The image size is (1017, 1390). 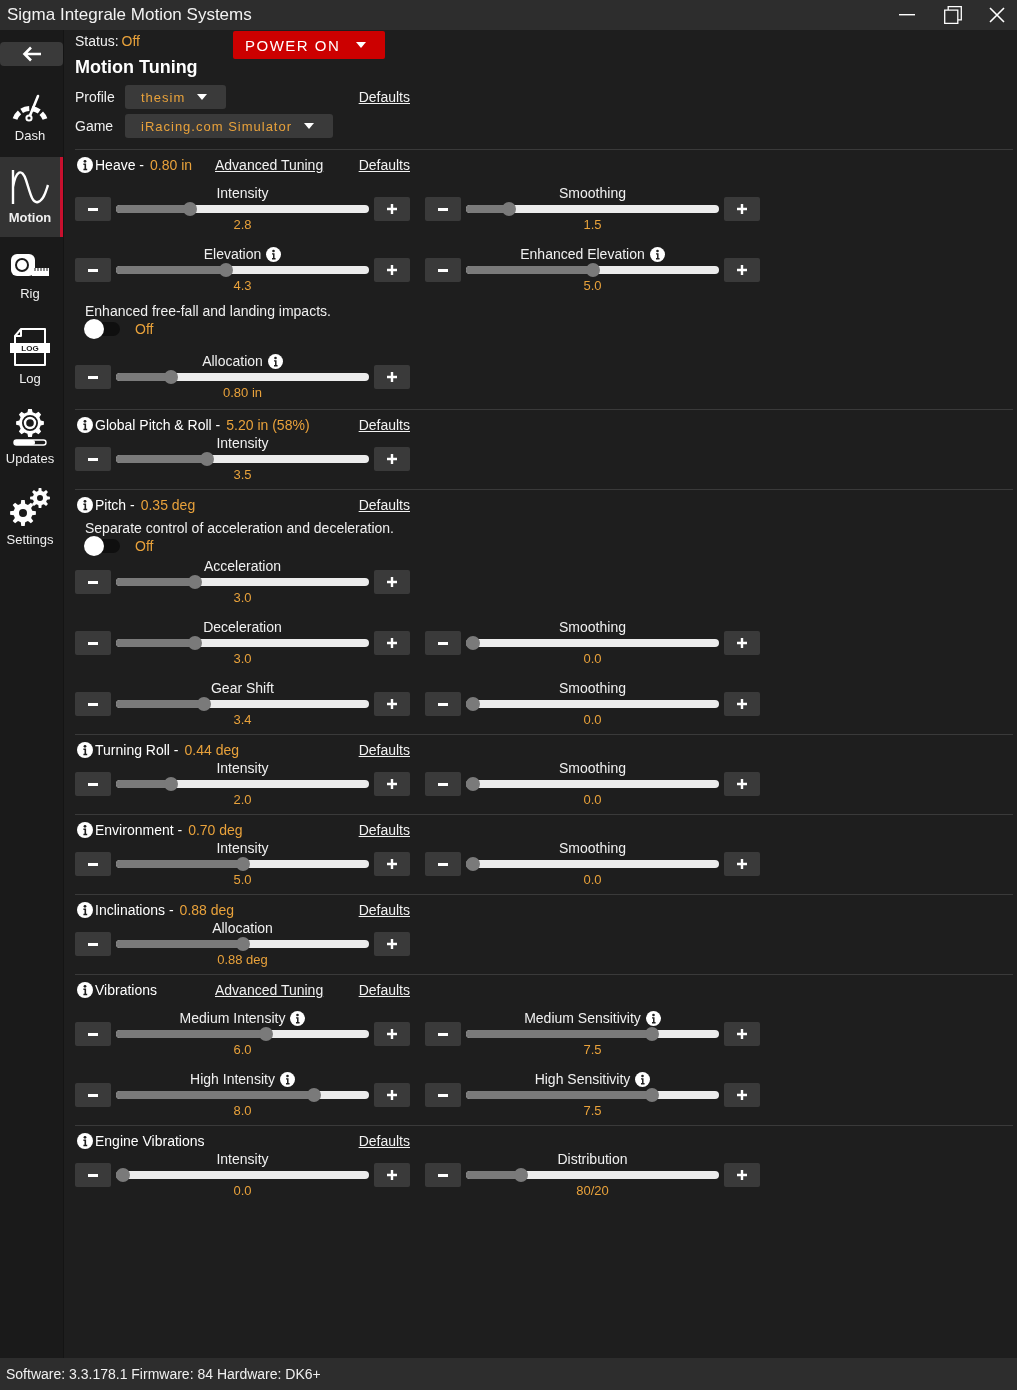 I want to click on power-button: POWER ON, so click(x=309, y=45).